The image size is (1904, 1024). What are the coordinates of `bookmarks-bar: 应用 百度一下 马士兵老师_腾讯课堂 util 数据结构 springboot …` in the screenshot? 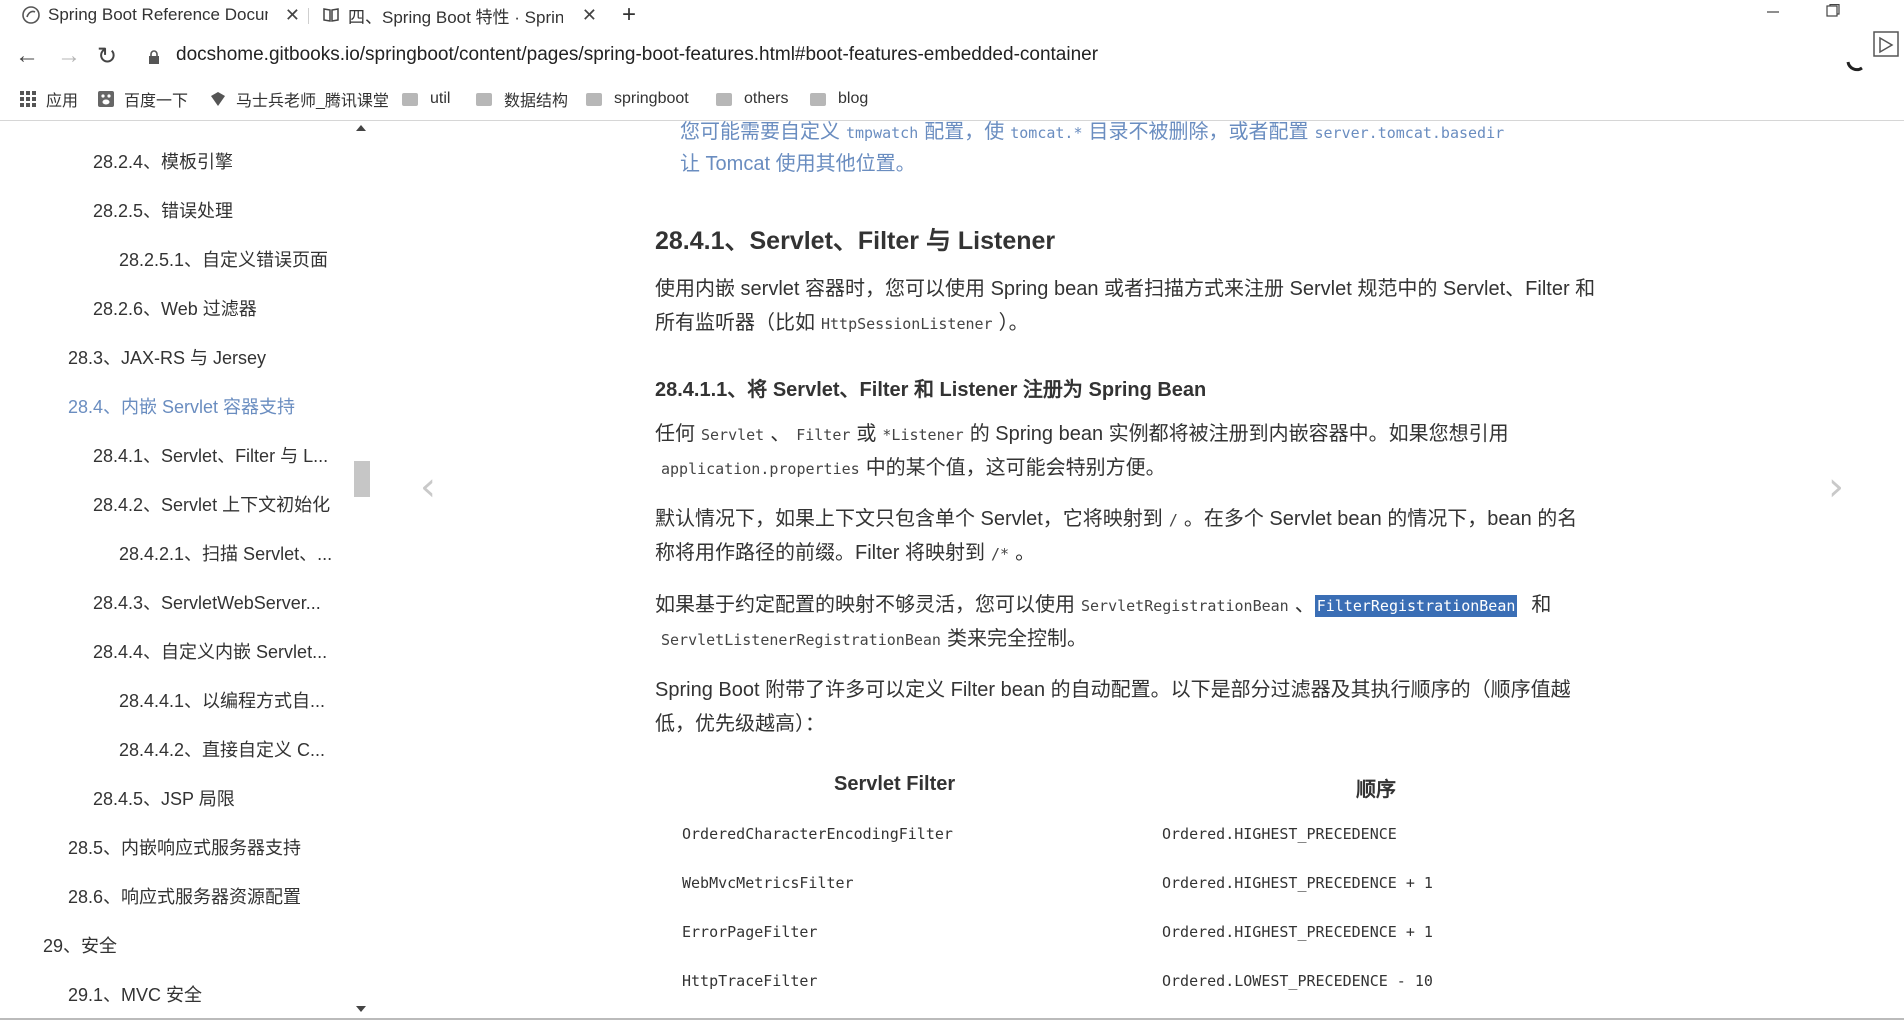 It's located at (952, 99).